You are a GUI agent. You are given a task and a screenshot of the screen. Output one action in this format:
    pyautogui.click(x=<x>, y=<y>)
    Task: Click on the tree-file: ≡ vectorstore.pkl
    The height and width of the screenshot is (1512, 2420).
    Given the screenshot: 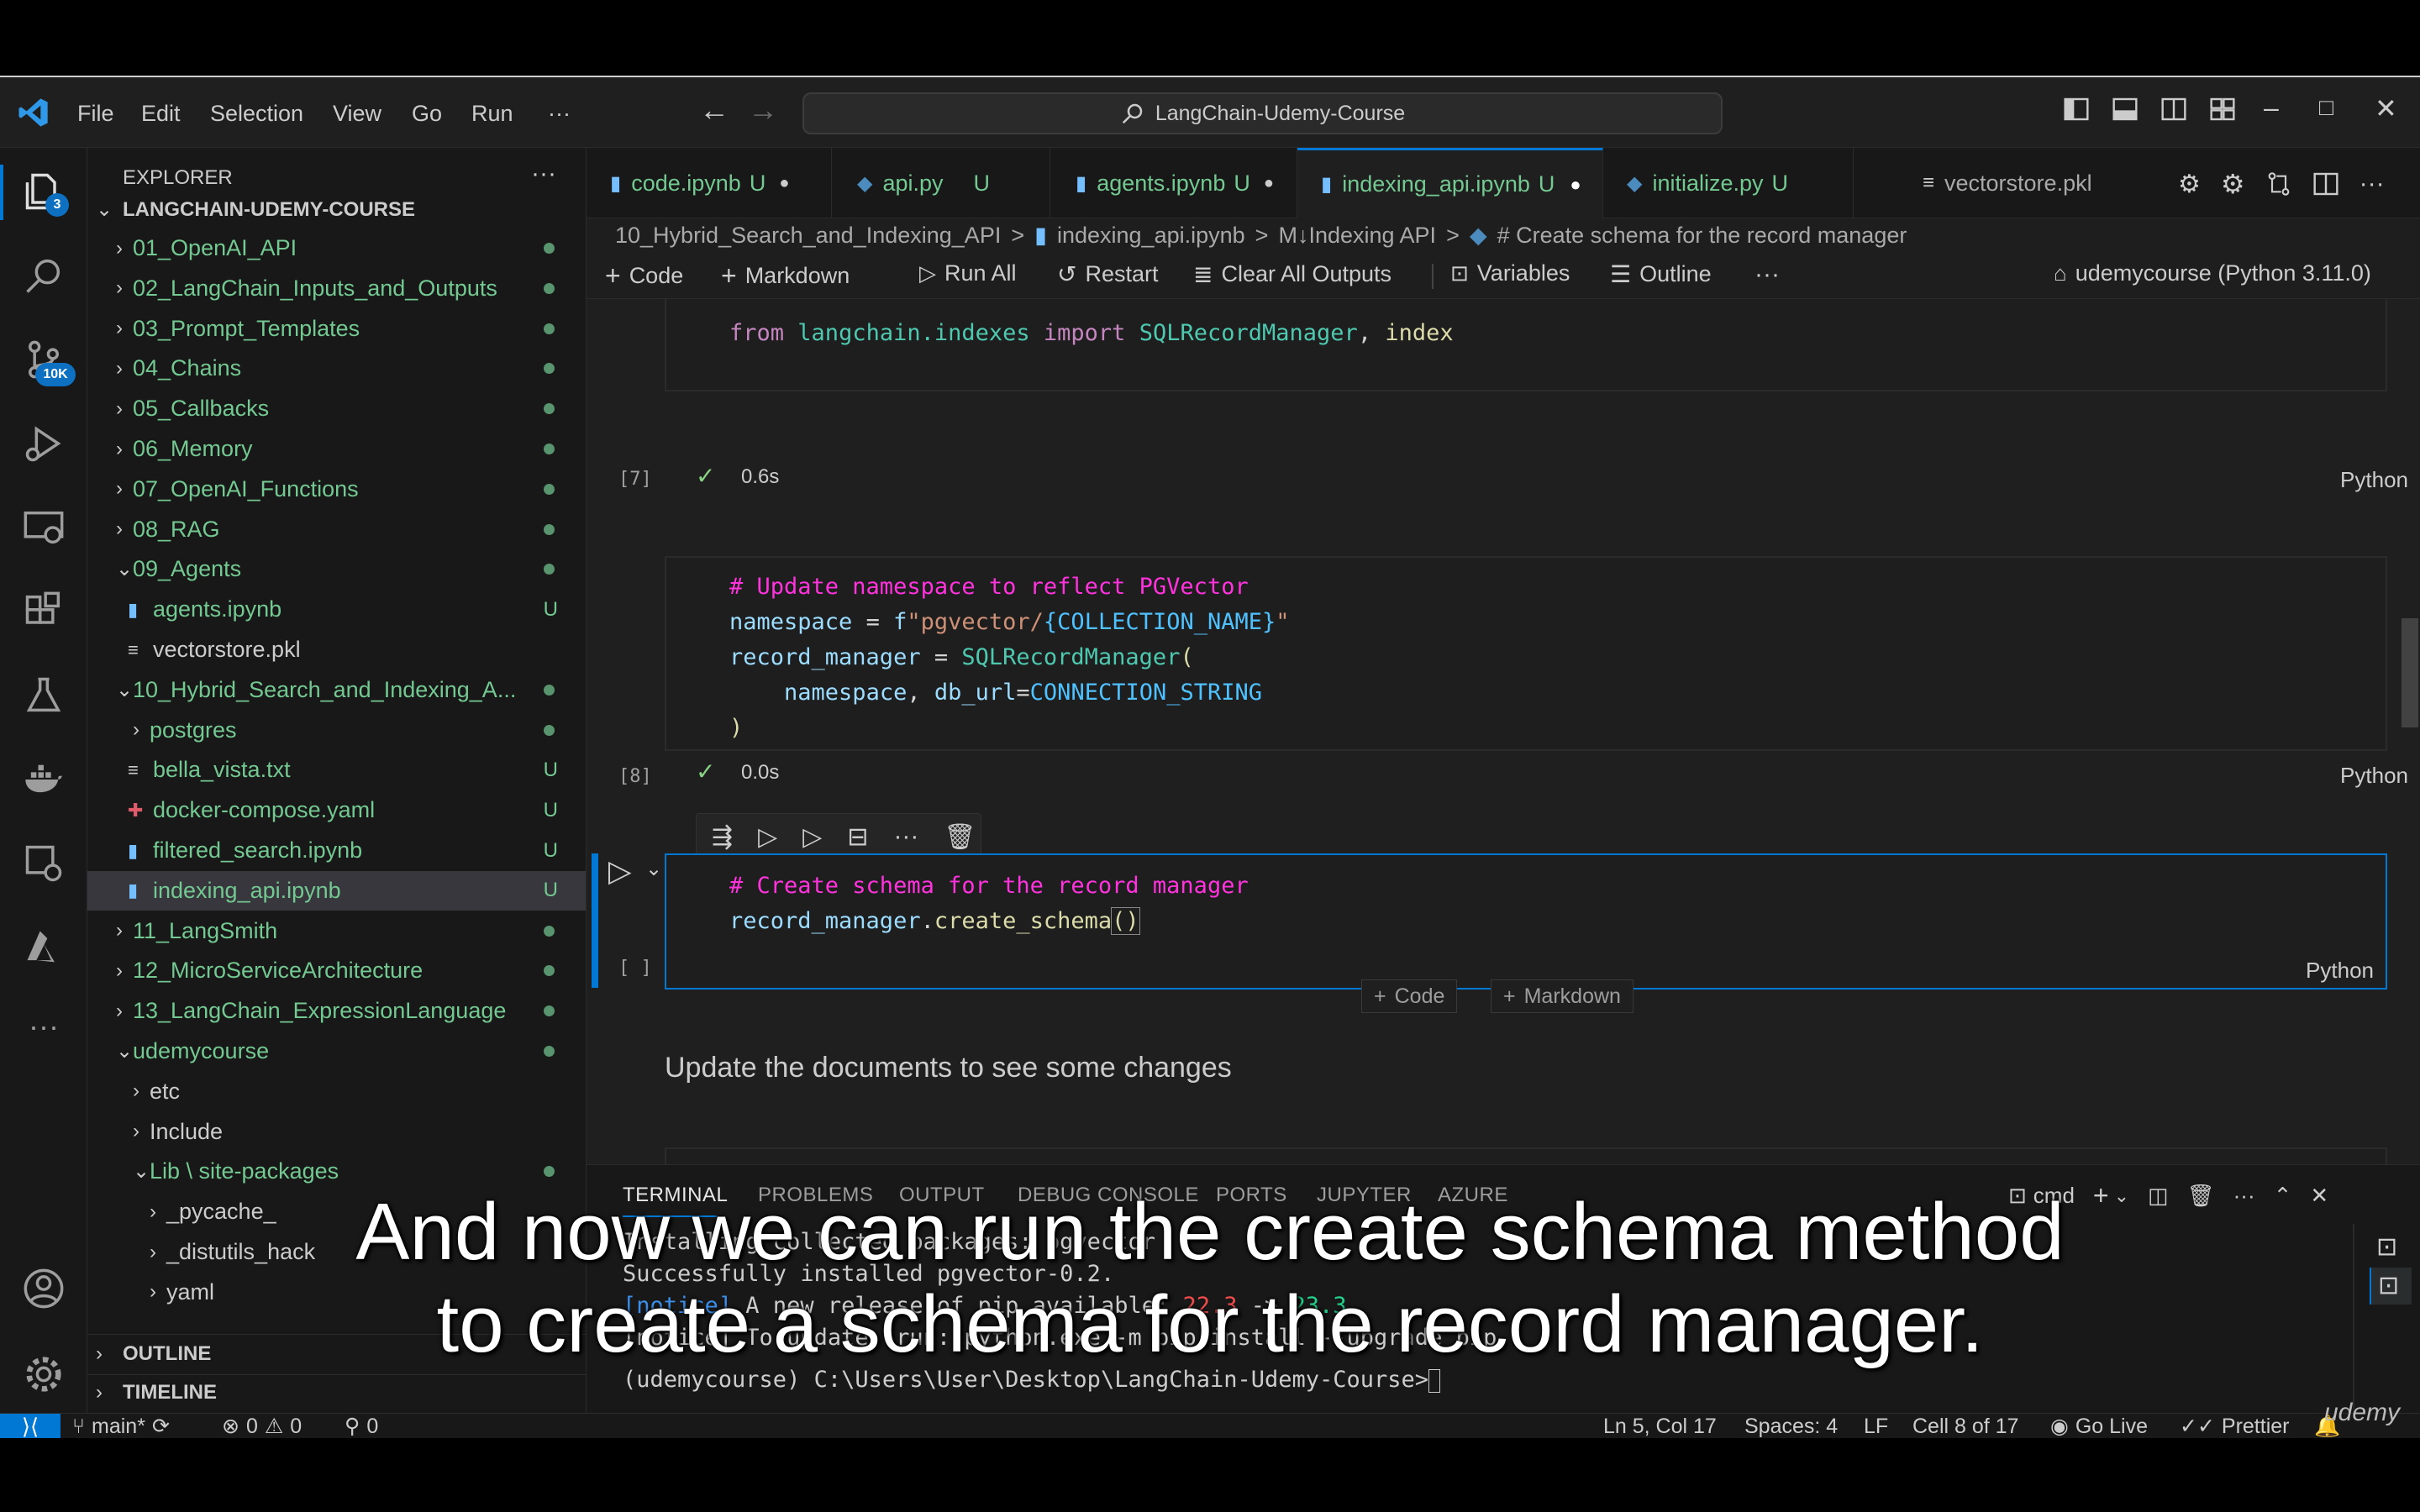 What is the action you would take?
    pyautogui.click(x=337, y=649)
    